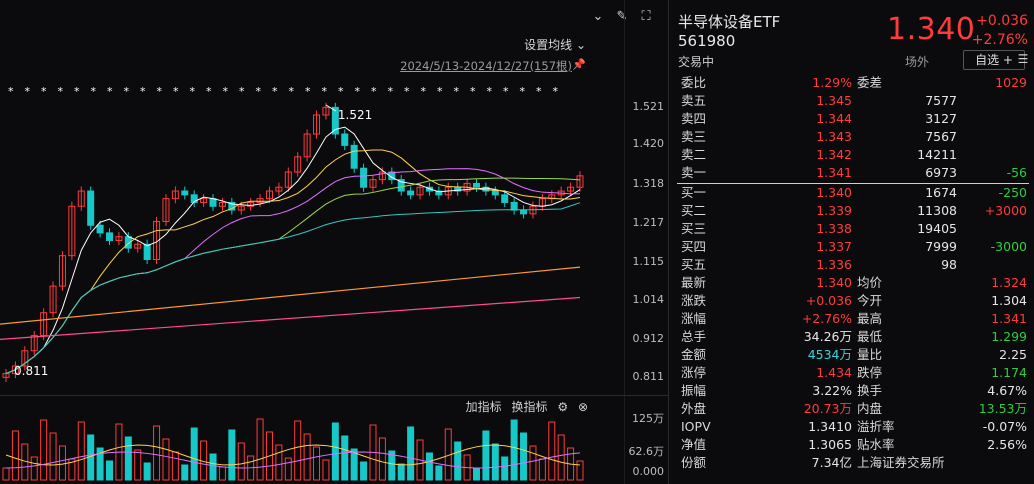  I want to click on swap-indicator-button: 换指标, so click(530, 407).